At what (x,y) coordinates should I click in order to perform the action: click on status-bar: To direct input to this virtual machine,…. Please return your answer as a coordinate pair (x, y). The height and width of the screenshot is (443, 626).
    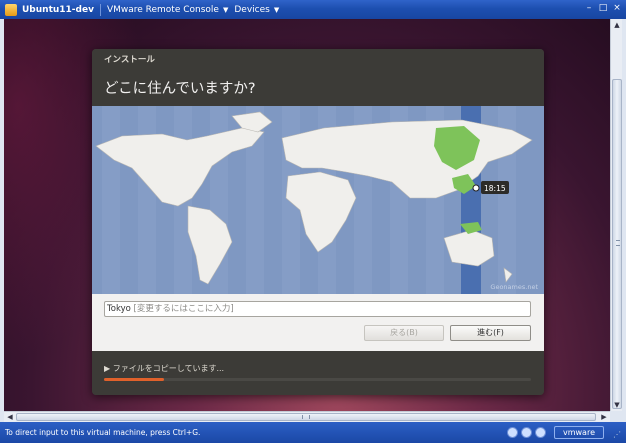
    Looking at the image, I should click on (313, 432).